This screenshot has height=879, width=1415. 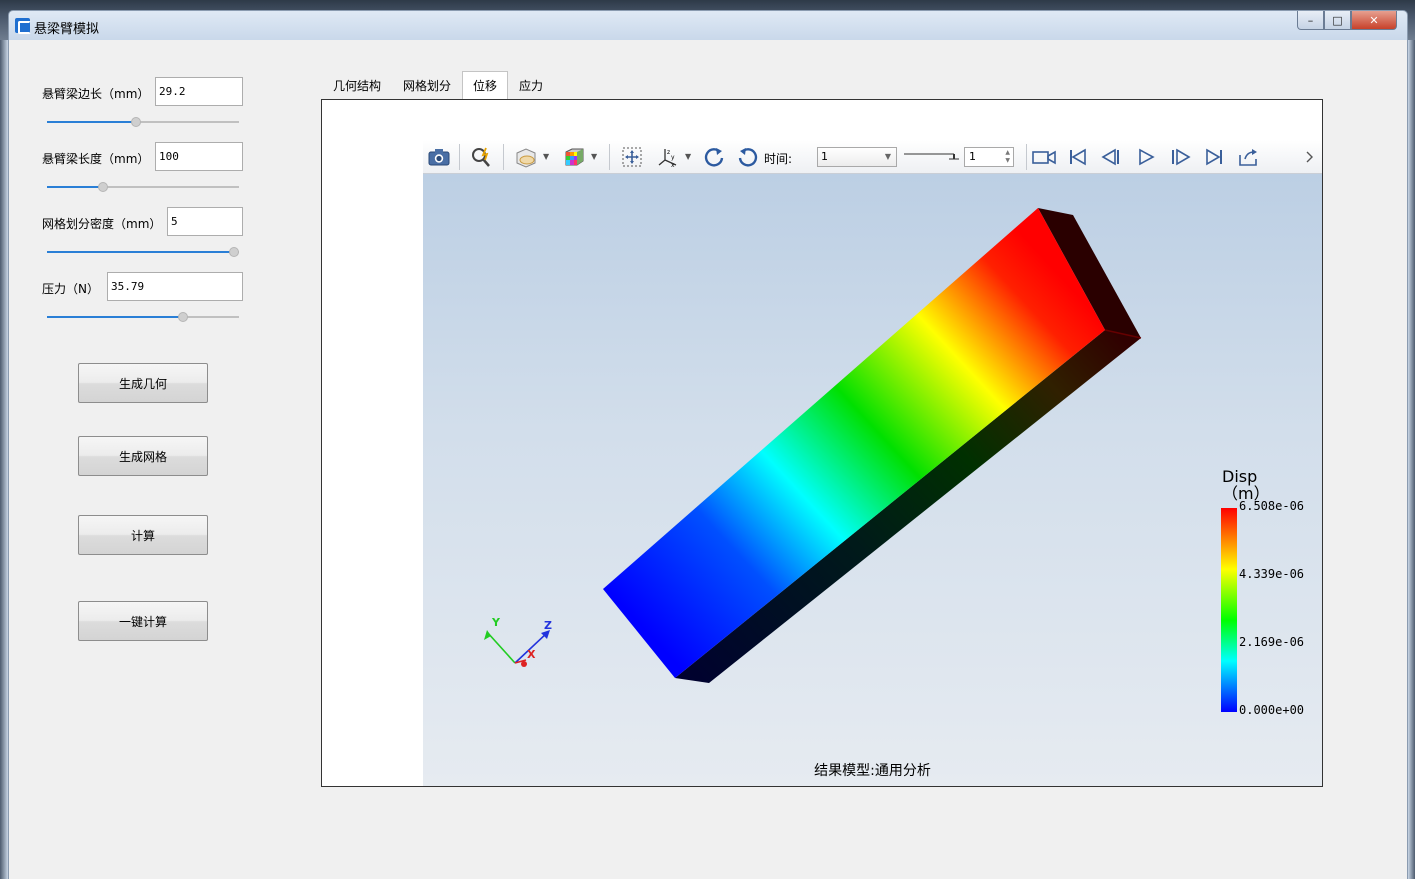 I want to click on generate-geometry-button: 生成几何, so click(x=143, y=383).